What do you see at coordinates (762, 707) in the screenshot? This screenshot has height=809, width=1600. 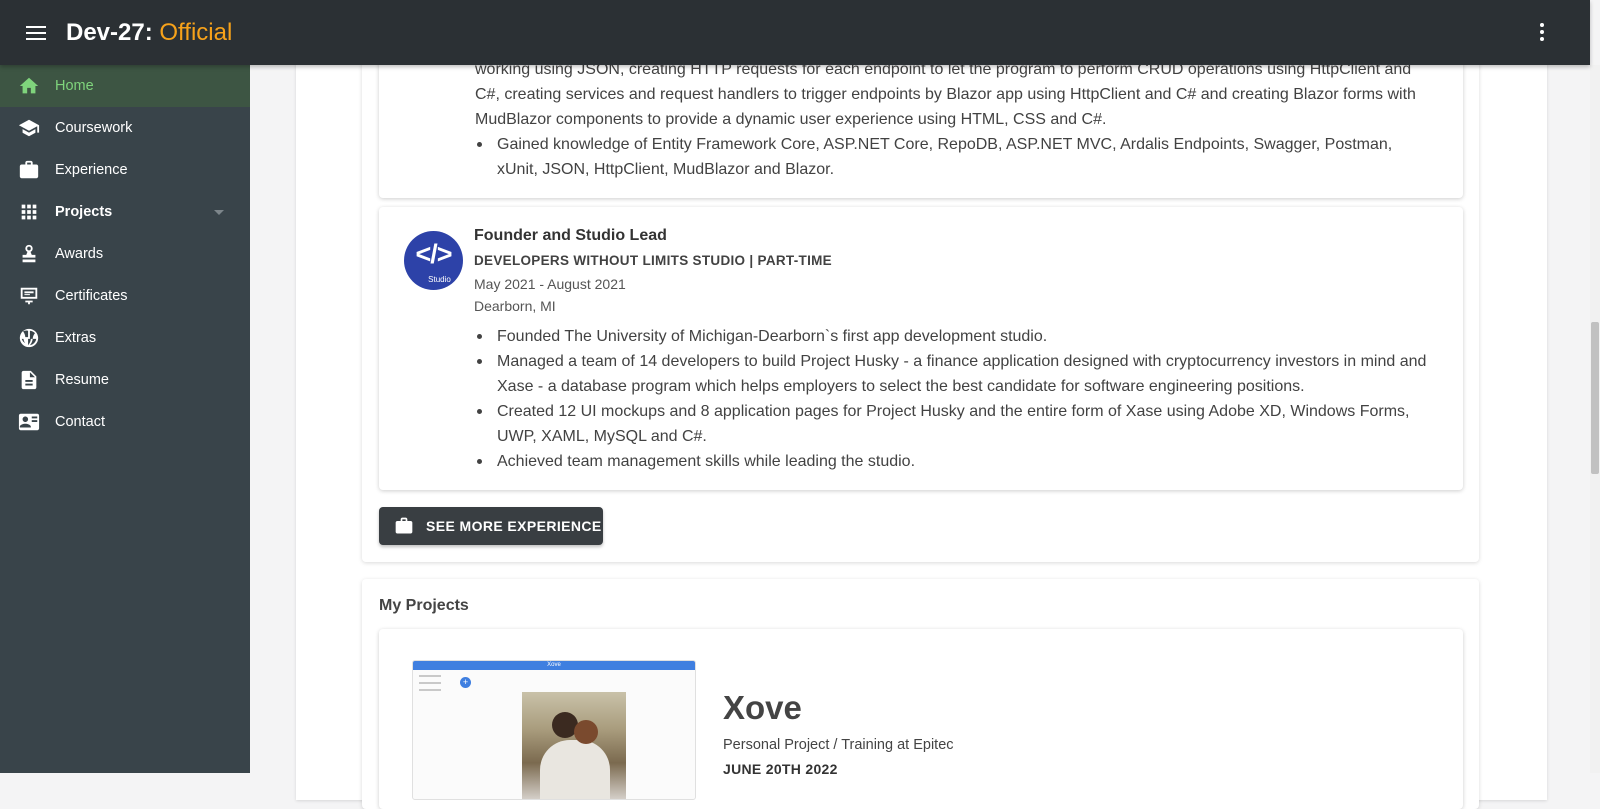 I see `project-name: Xove` at bounding box center [762, 707].